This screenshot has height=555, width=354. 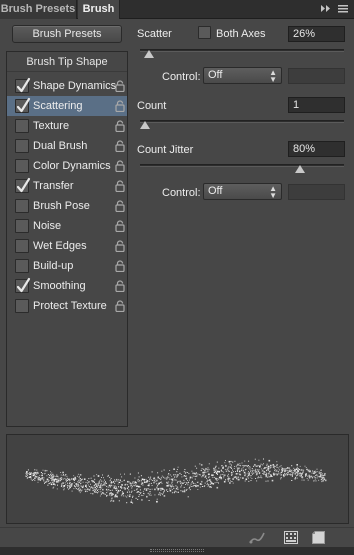 What do you see at coordinates (67, 226) in the screenshot?
I see `brush-setting-noise: Noise` at bounding box center [67, 226].